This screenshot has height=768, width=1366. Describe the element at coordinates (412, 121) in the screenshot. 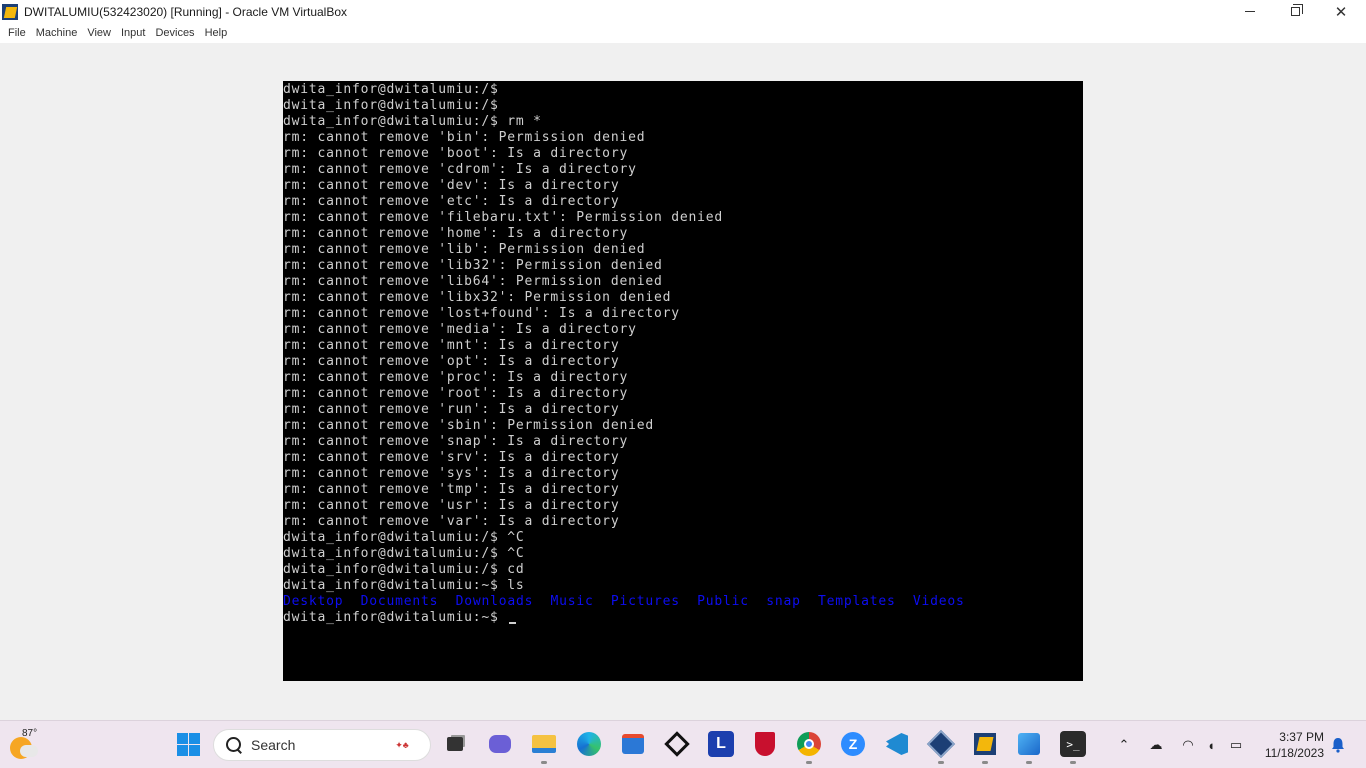

I see `terminal-line: dwita_infor@dwitalumiu:/$ rm *` at that location.